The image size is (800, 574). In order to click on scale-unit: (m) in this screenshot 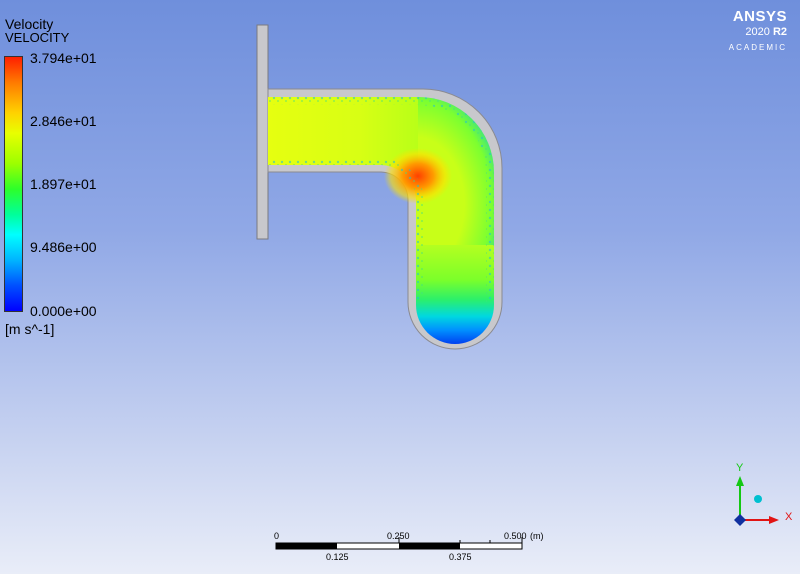, I will do `click(537, 536)`.